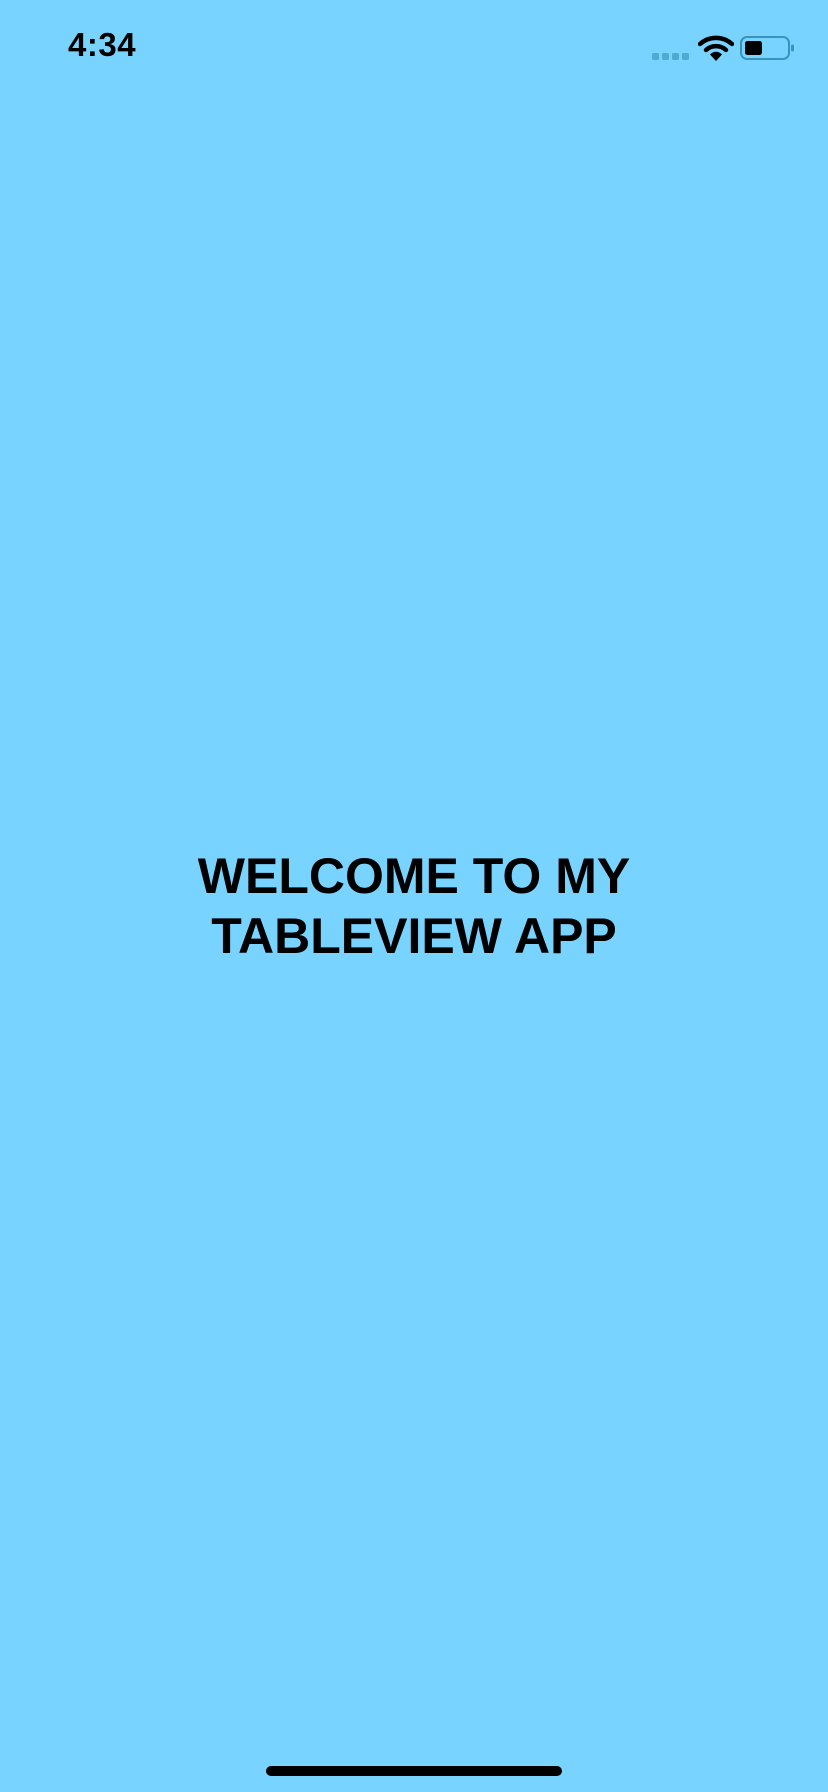 This screenshot has width=828, height=1792. Describe the element at coordinates (414, 1771) in the screenshot. I see `home-indicator` at that location.